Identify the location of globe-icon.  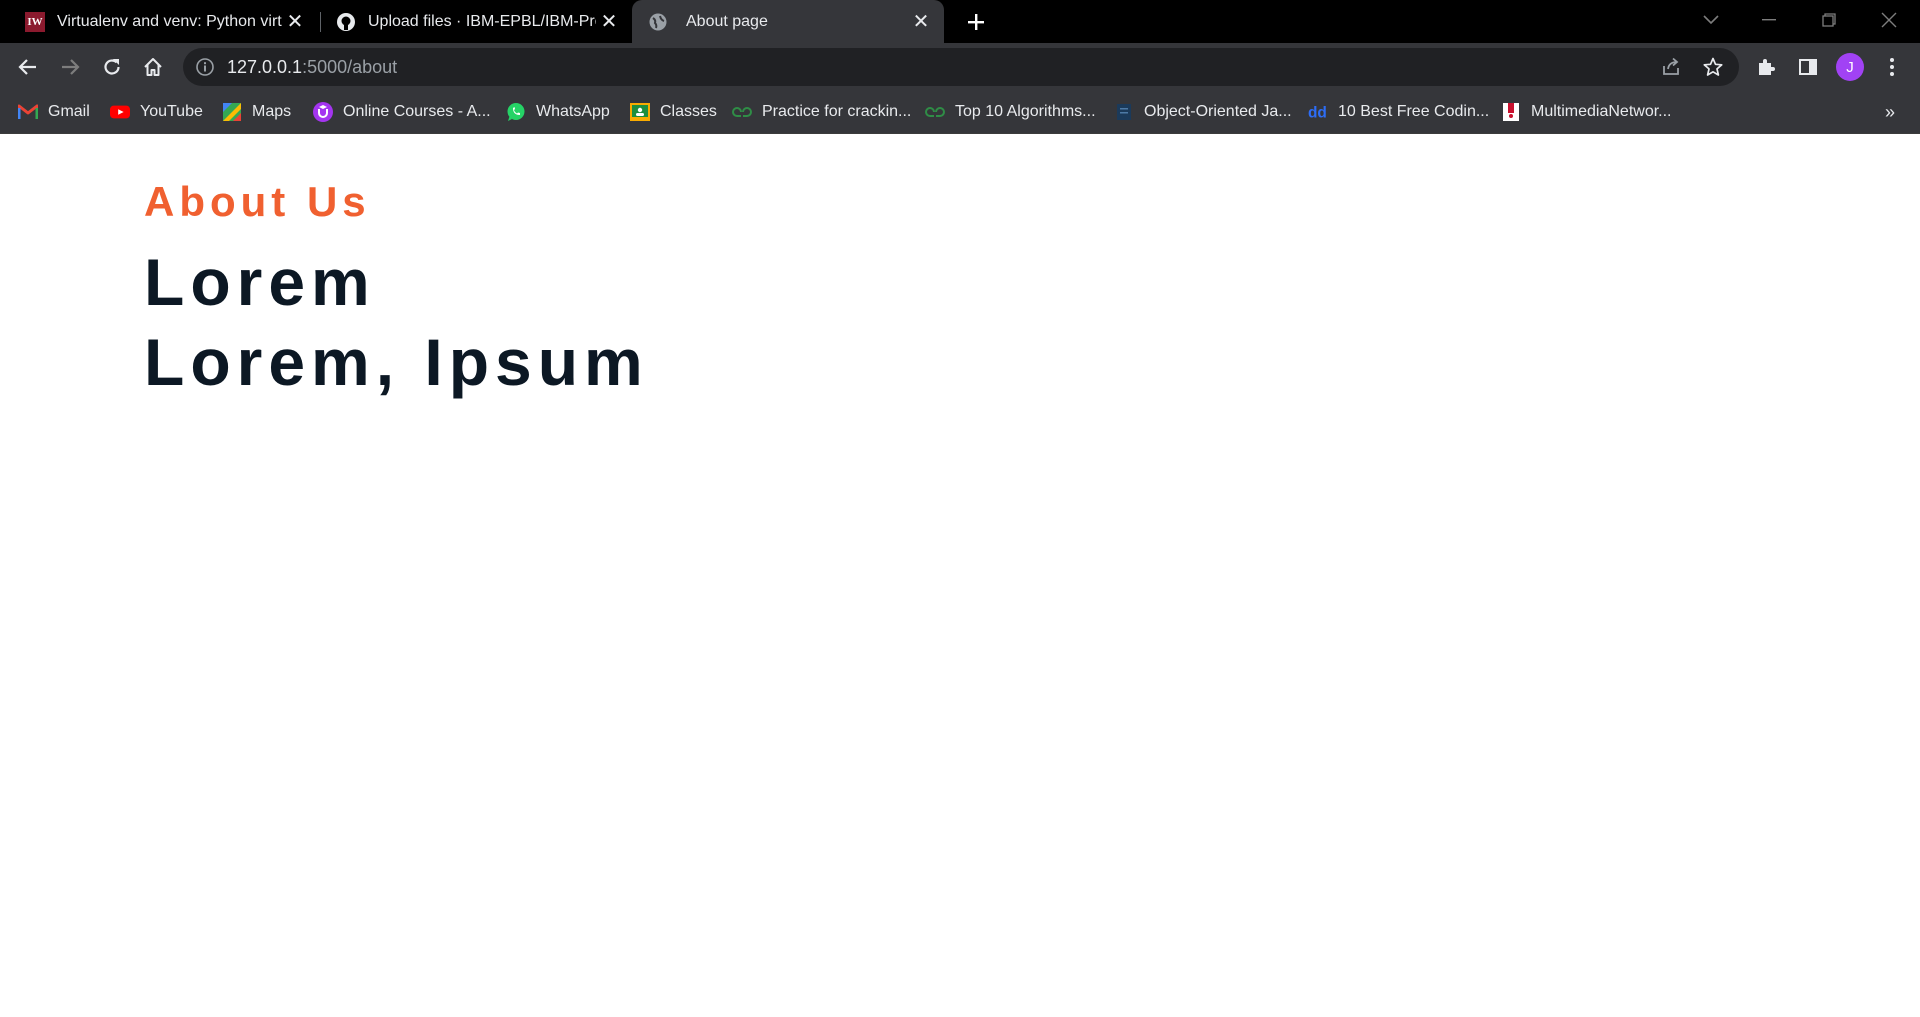
(658, 22).